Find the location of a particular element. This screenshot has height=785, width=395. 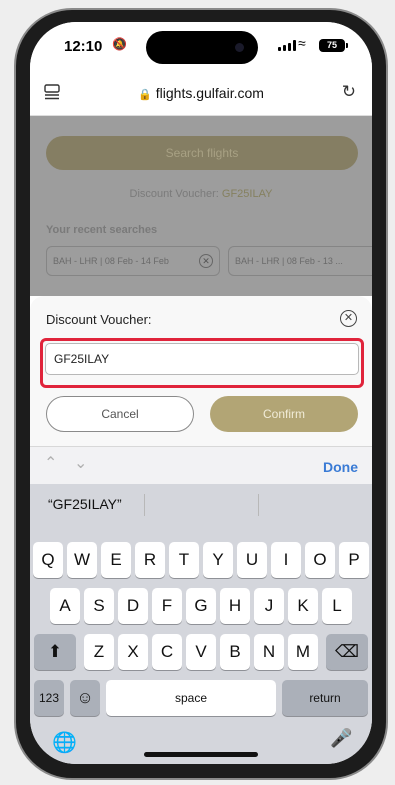

key-u: U is located at coordinates (252, 560).